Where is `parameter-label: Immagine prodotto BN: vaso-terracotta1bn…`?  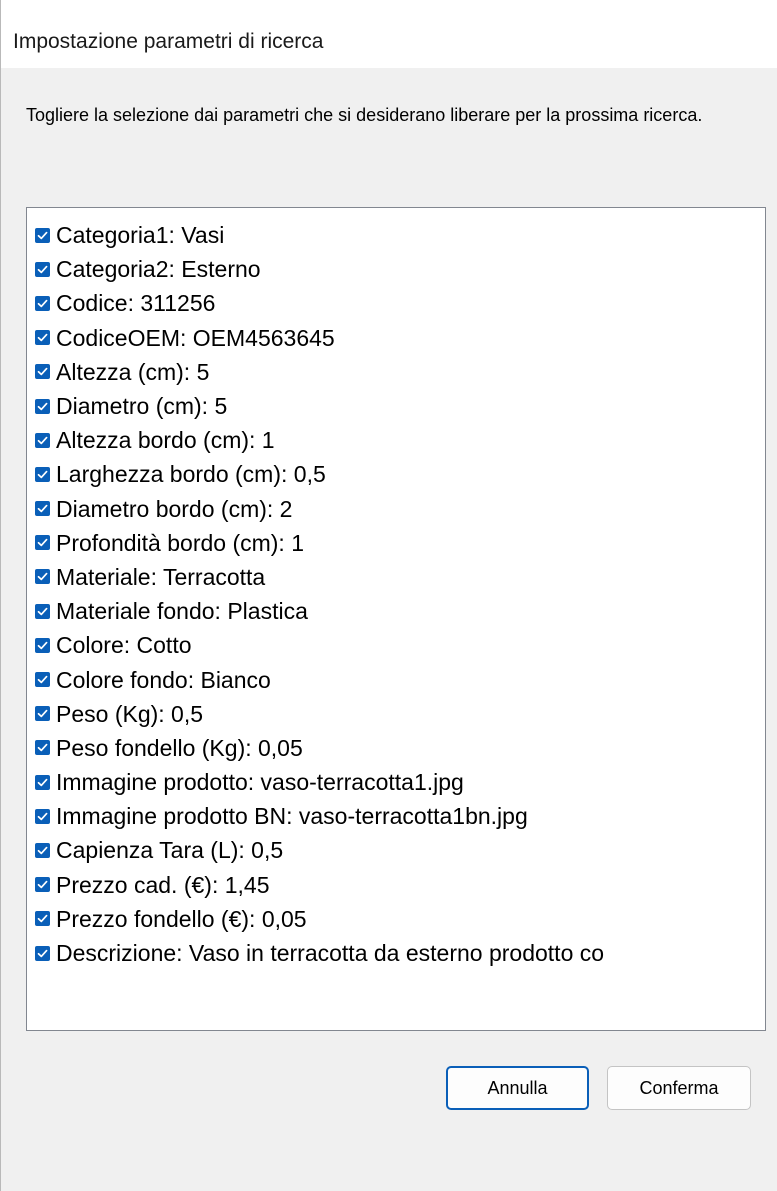
parameter-label: Immagine prodotto BN: vaso-terracotta1bn… is located at coordinates (292, 816).